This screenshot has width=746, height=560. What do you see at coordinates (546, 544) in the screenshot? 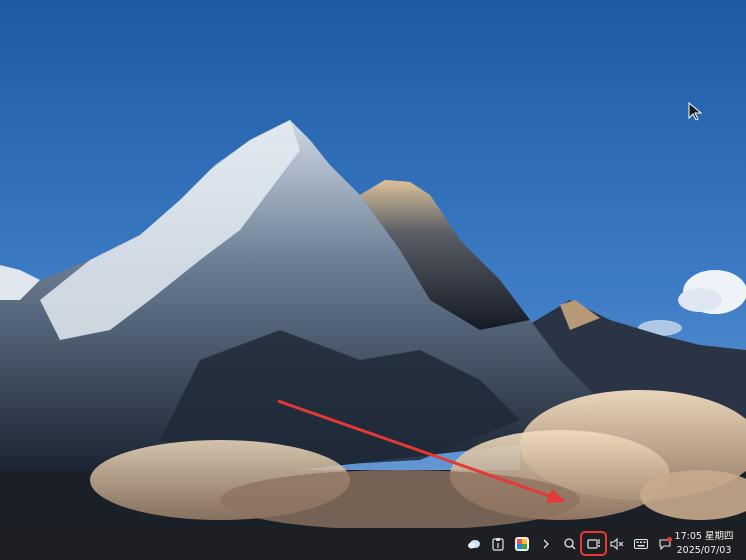
I see `expand-chevron-icon` at bounding box center [546, 544].